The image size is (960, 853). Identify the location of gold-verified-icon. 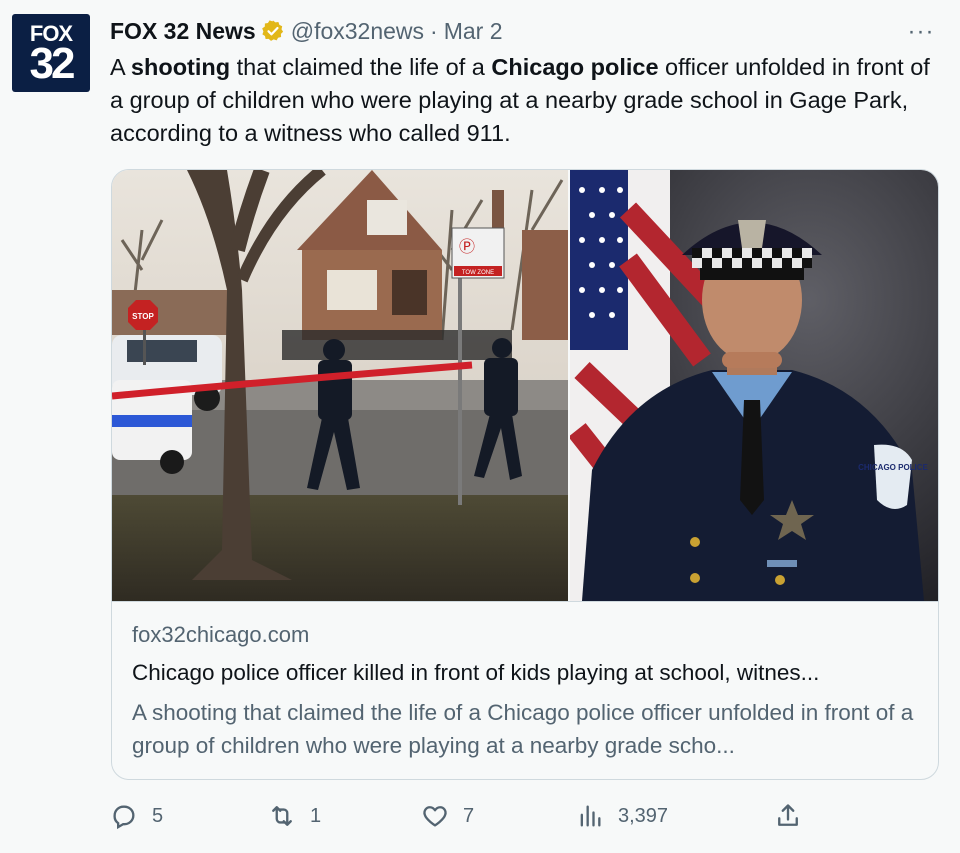
(273, 31).